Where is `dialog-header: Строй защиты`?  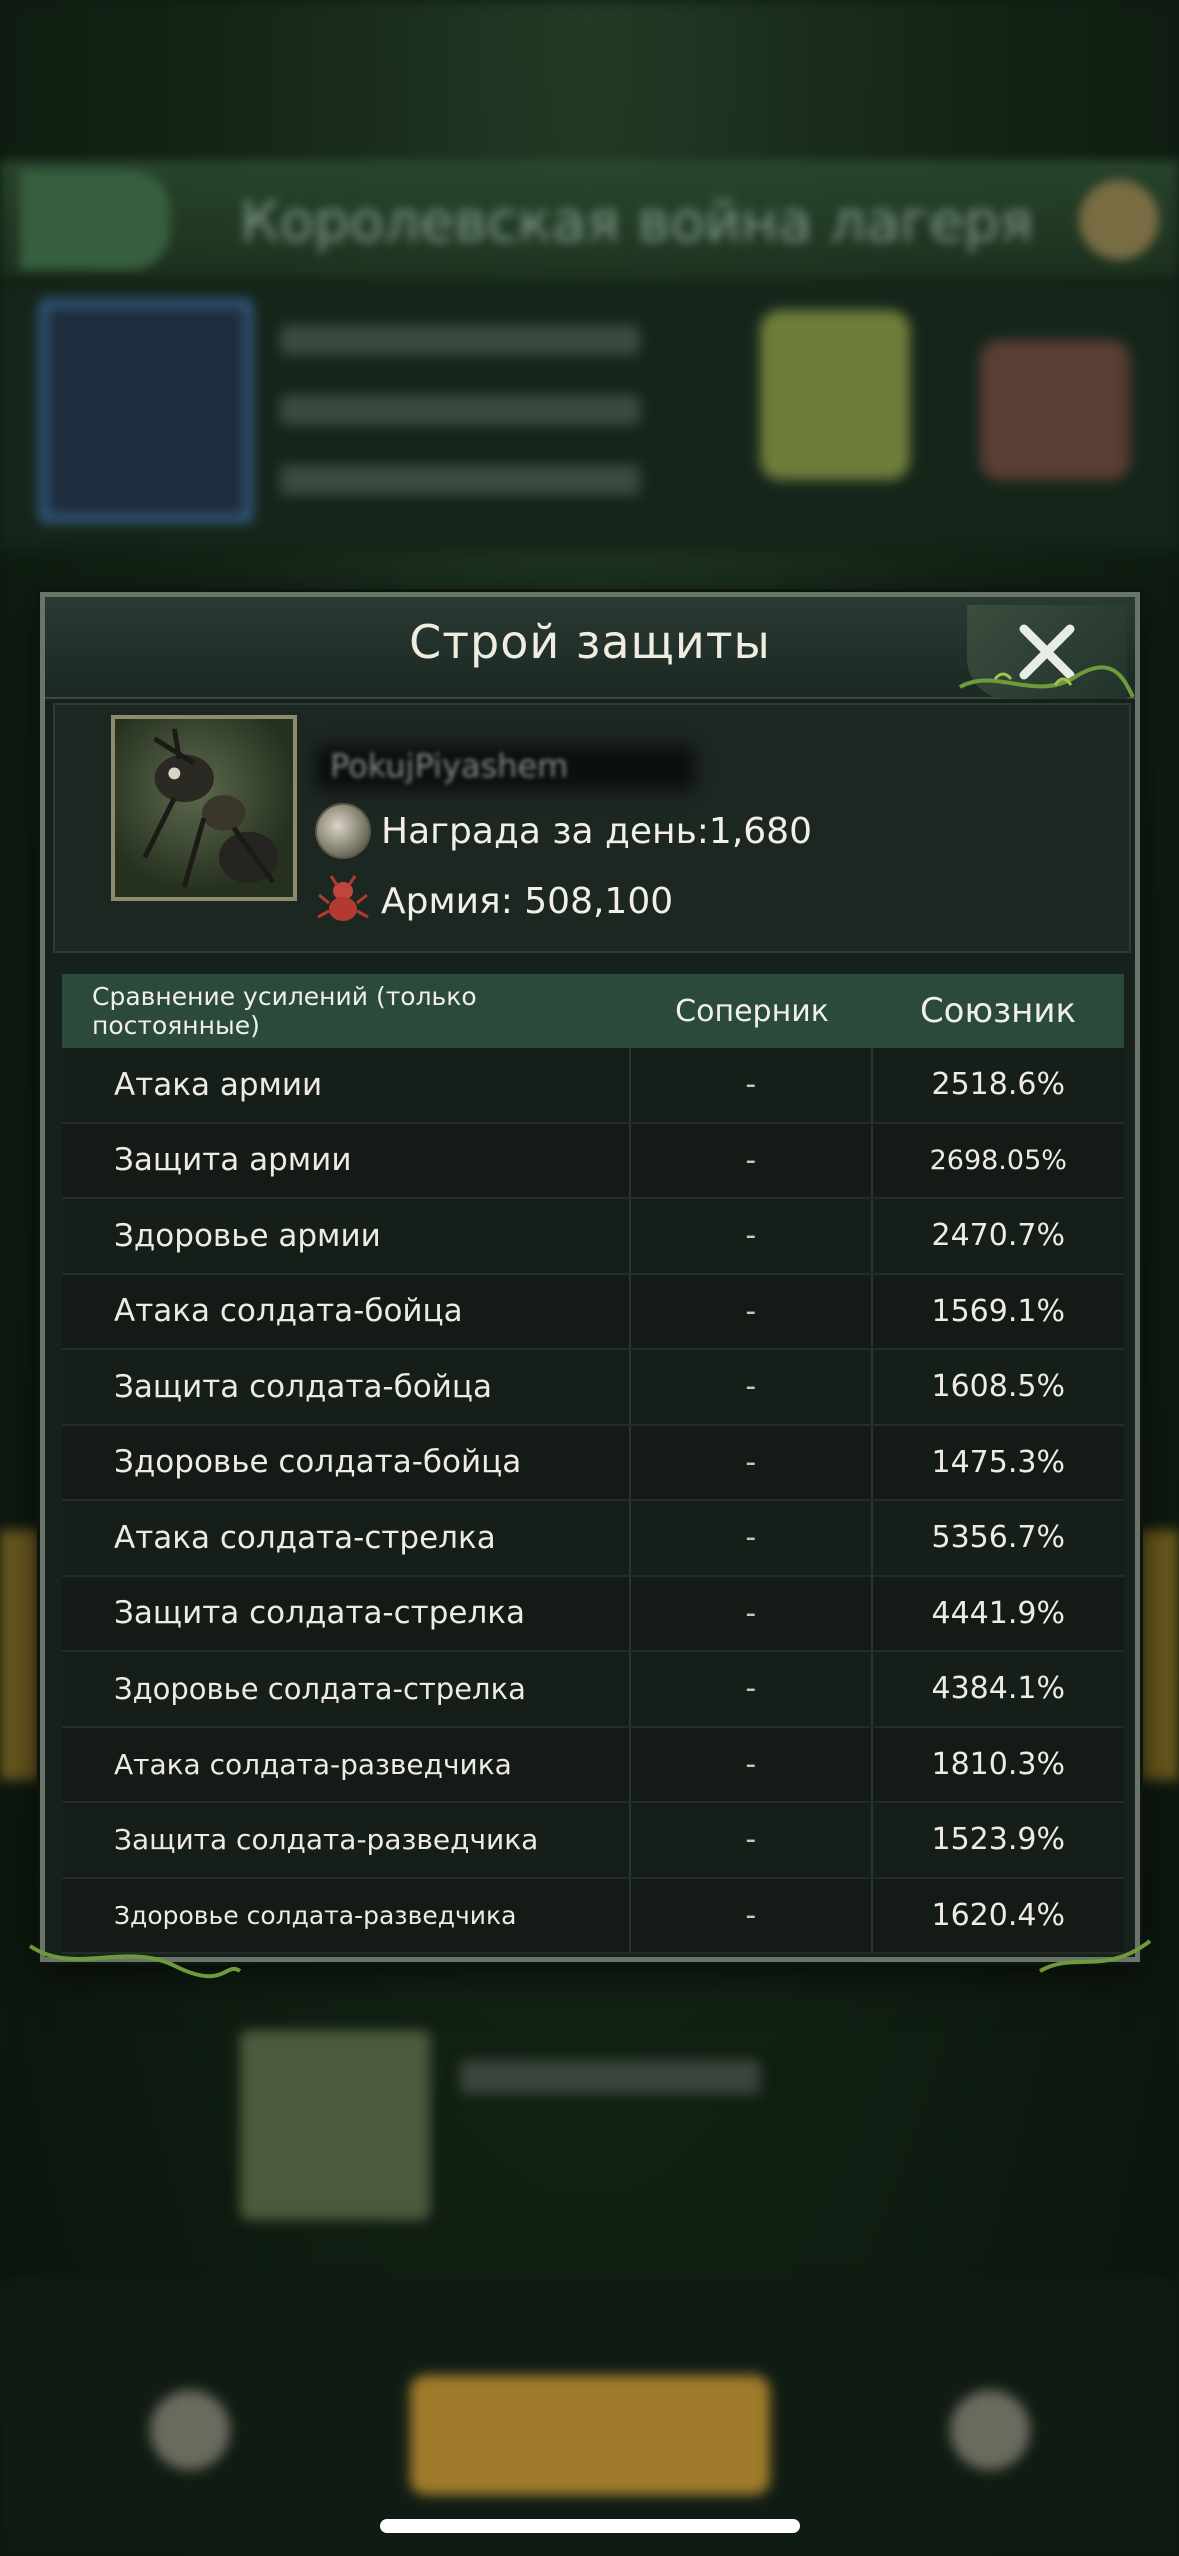
dialog-header: Строй защиты is located at coordinates (590, 648).